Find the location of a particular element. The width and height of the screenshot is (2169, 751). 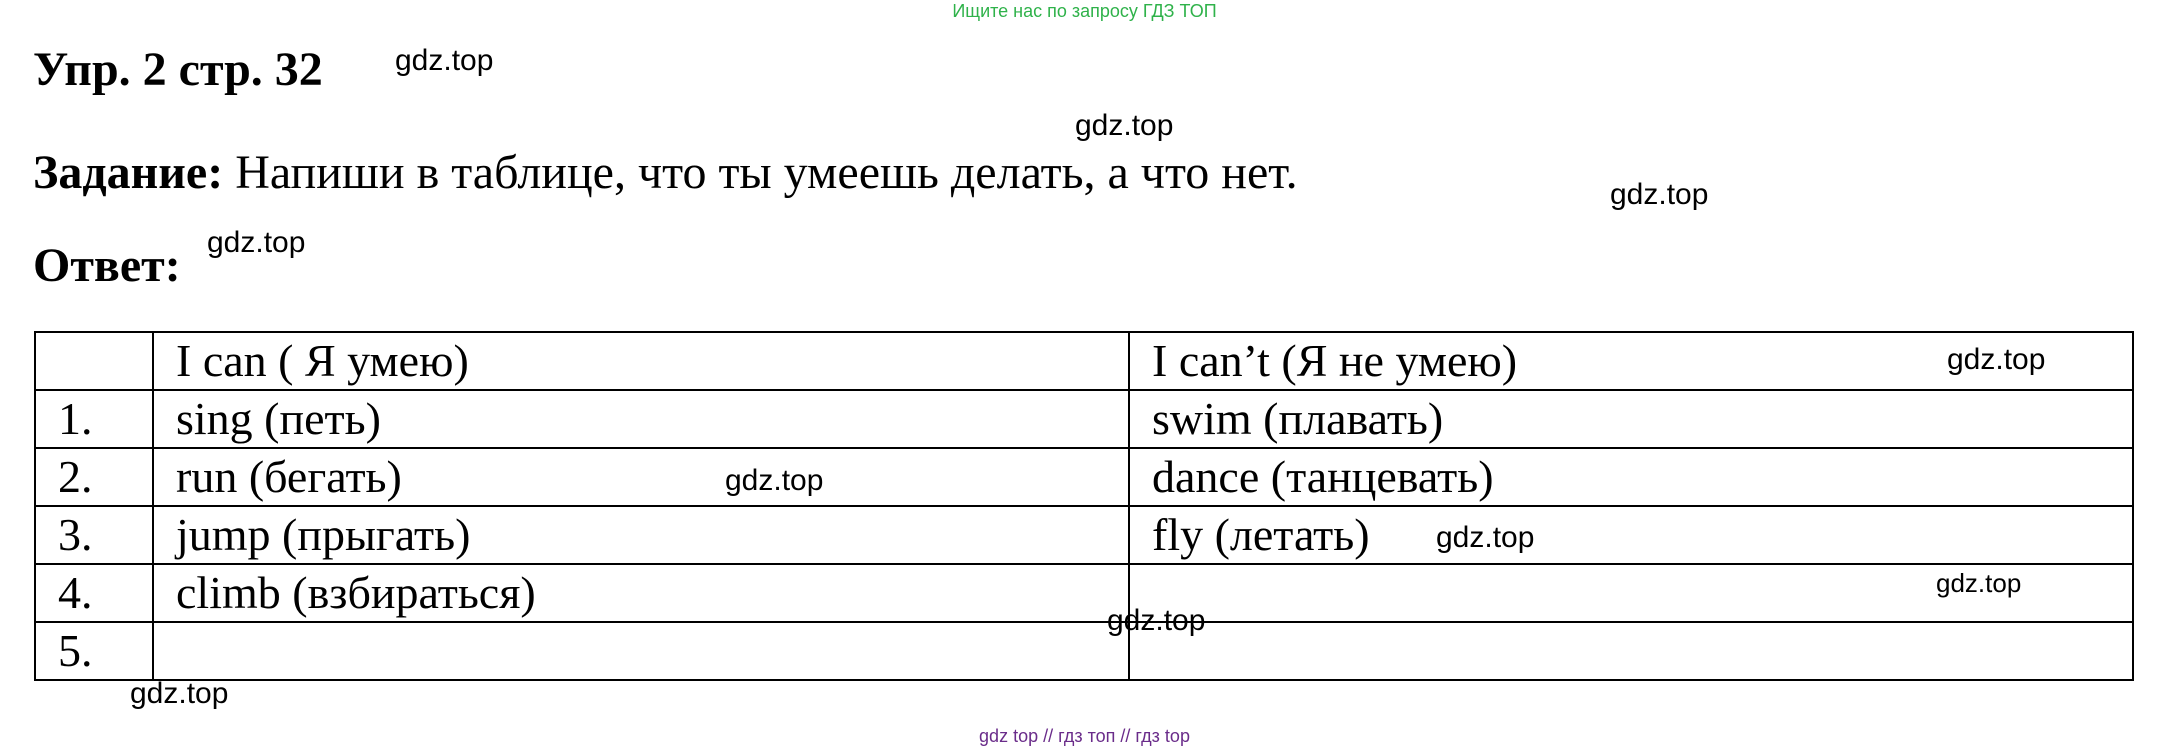

row-number-cell: 5. is located at coordinates (94, 651).